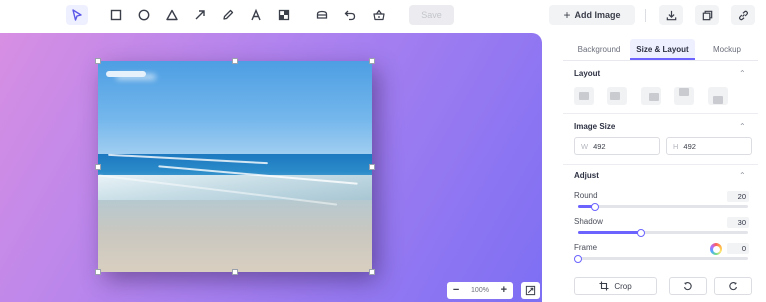 The width and height of the screenshot is (766, 302). Describe the element at coordinates (372, 272) in the screenshot. I see `resize-handle-bottom-right` at that location.